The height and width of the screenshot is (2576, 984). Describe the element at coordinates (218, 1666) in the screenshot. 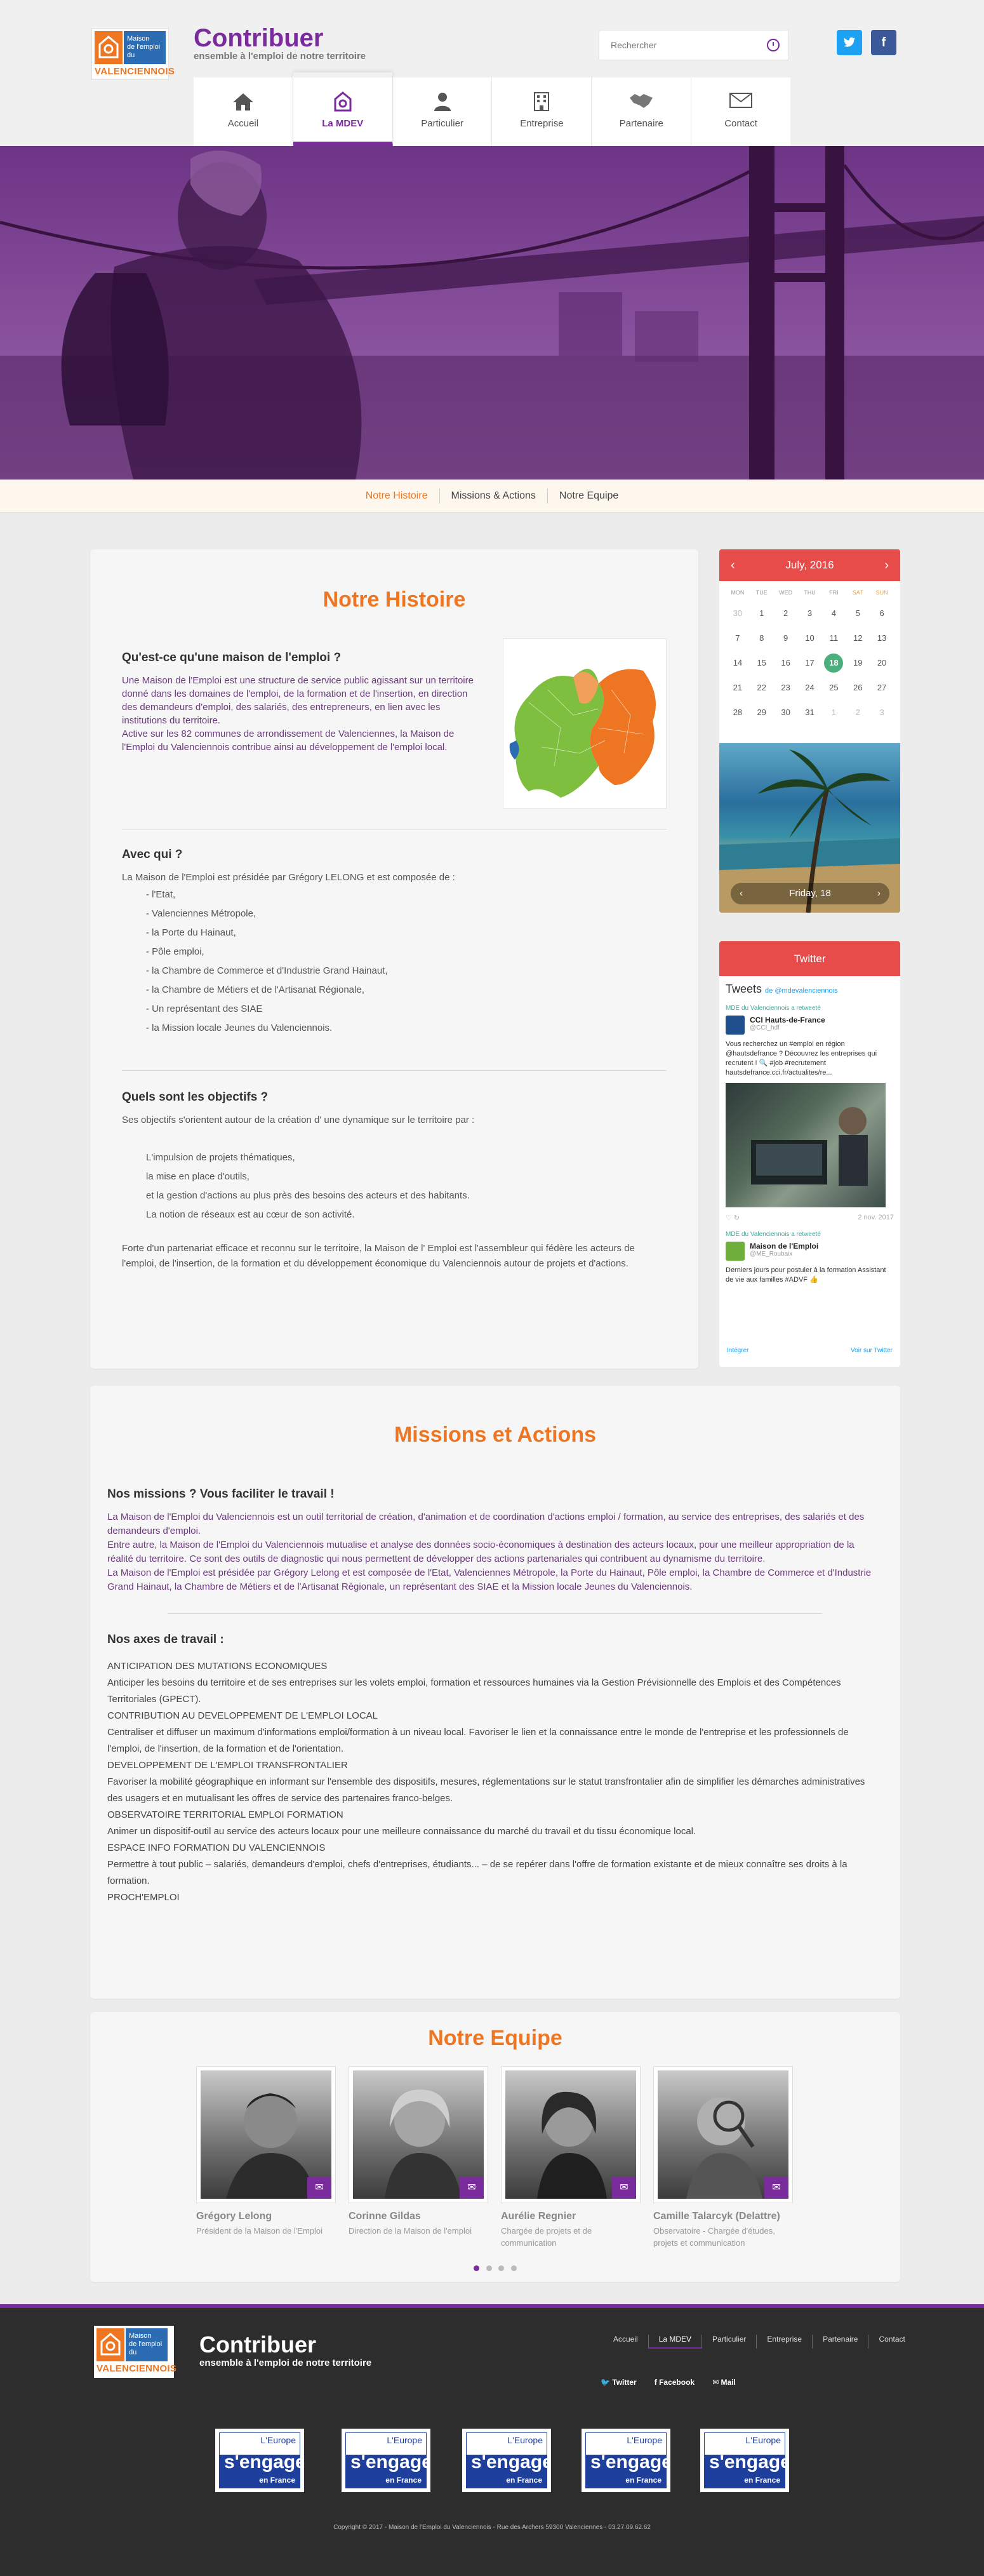

I see `axis-title: ANTICIPATION DES MUTATIONS ECONOMIQUES` at that location.